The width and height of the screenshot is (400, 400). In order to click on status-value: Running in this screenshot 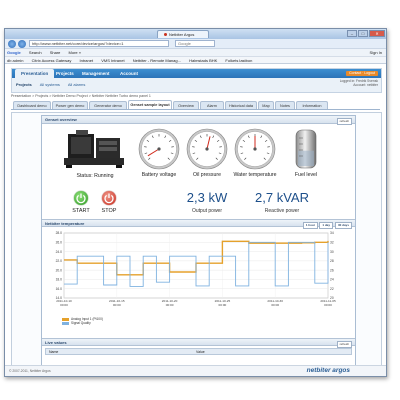, I will do `click(104, 176)`.